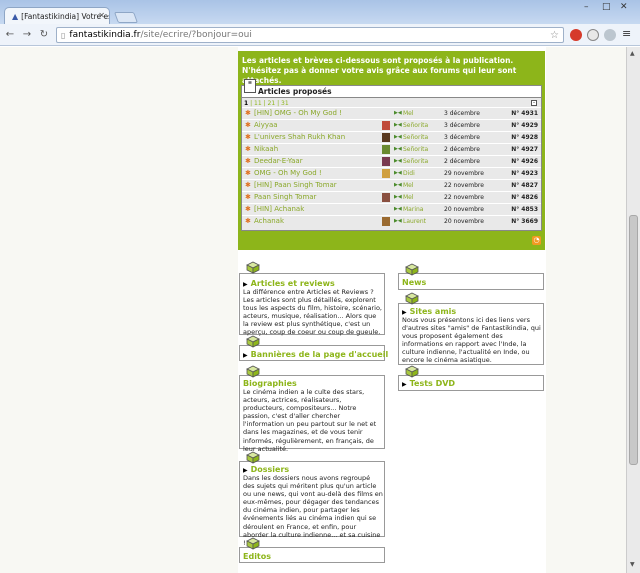 This screenshot has width=640, height=573. Describe the element at coordinates (414, 221) in the screenshot. I see `article-author: Laurent` at that location.